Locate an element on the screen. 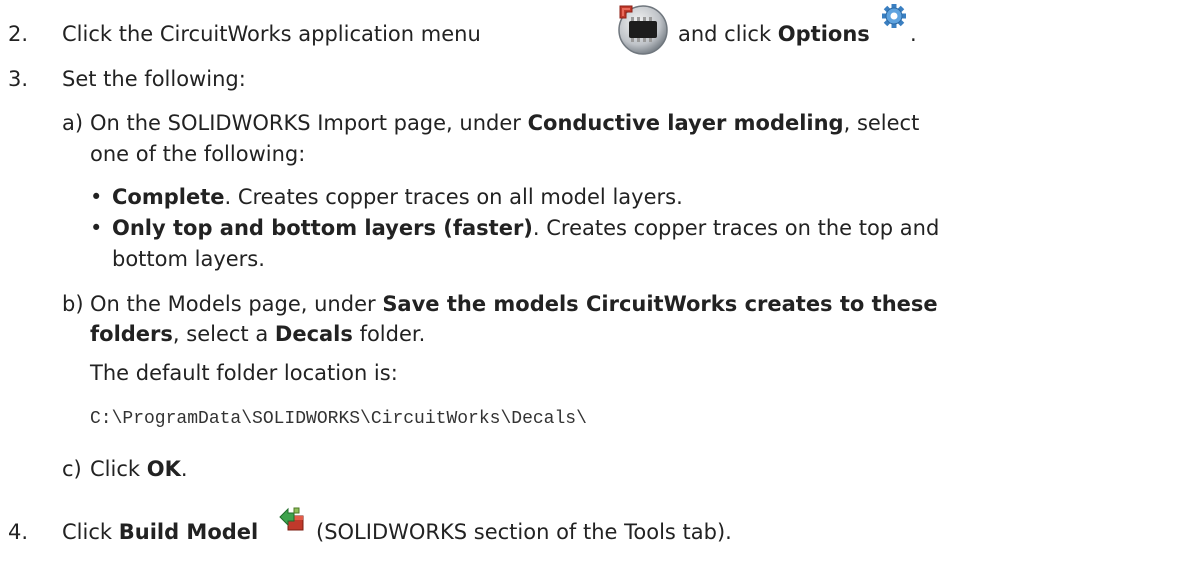 The image size is (1196, 585). step-3c-line: Click OK. is located at coordinates (139, 469).